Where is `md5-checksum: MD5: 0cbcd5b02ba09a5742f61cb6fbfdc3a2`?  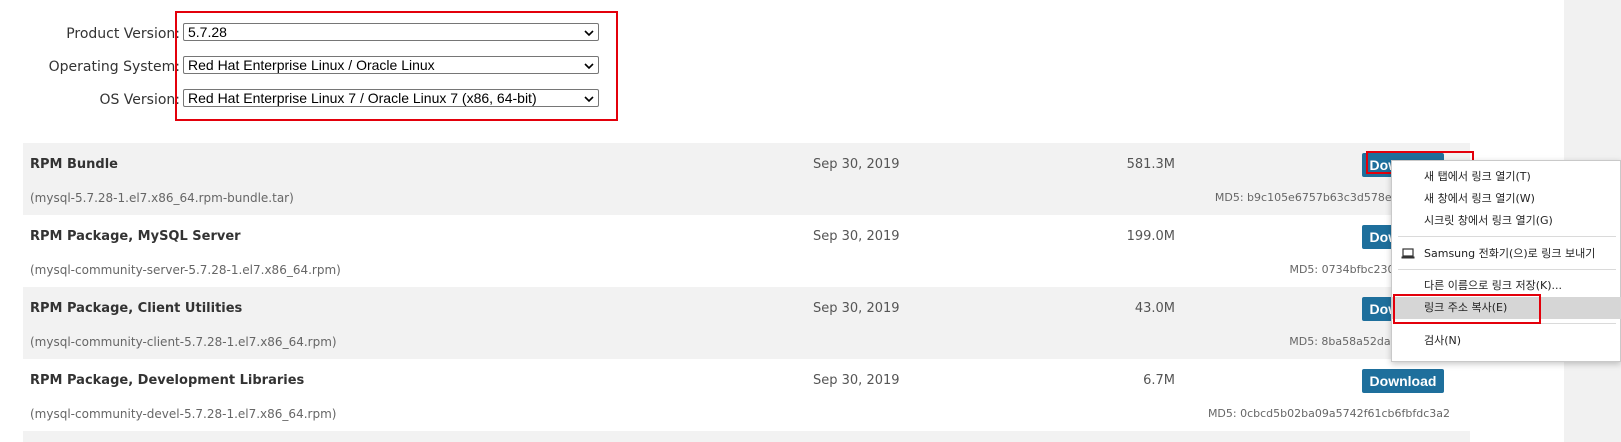 md5-checksum: MD5: 0cbcd5b02ba09a5742f61cb6fbfdc3a2 is located at coordinates (1328, 413).